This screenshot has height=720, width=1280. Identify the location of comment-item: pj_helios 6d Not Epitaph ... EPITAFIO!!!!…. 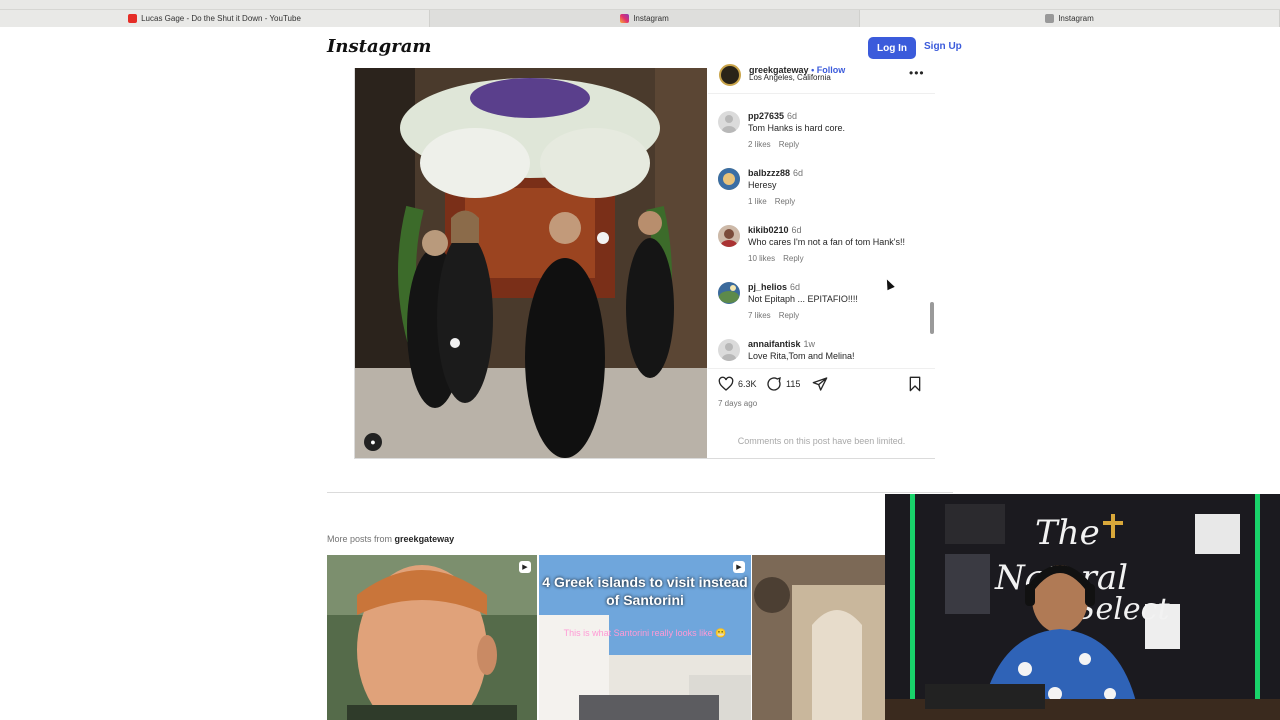
(821, 307).